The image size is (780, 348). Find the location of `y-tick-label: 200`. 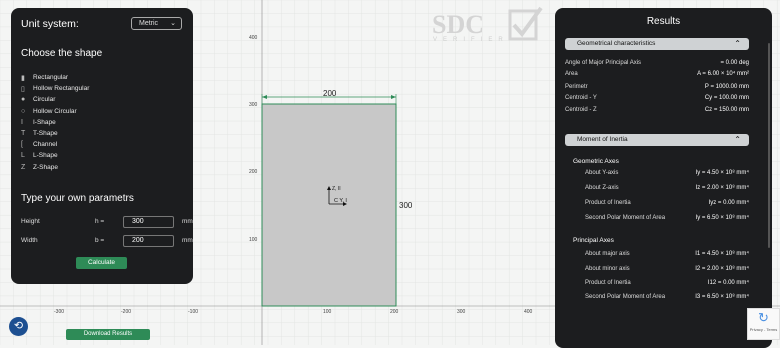

y-tick-label: 200 is located at coordinates (253, 172).